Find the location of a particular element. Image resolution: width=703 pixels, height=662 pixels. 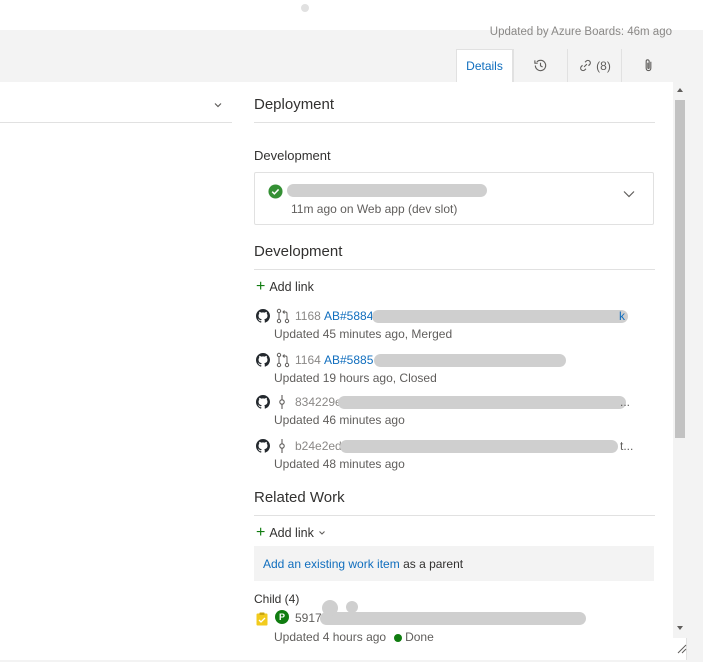

child-work-item-meta: Updated 4 hours ago Done is located at coordinates (354, 637).